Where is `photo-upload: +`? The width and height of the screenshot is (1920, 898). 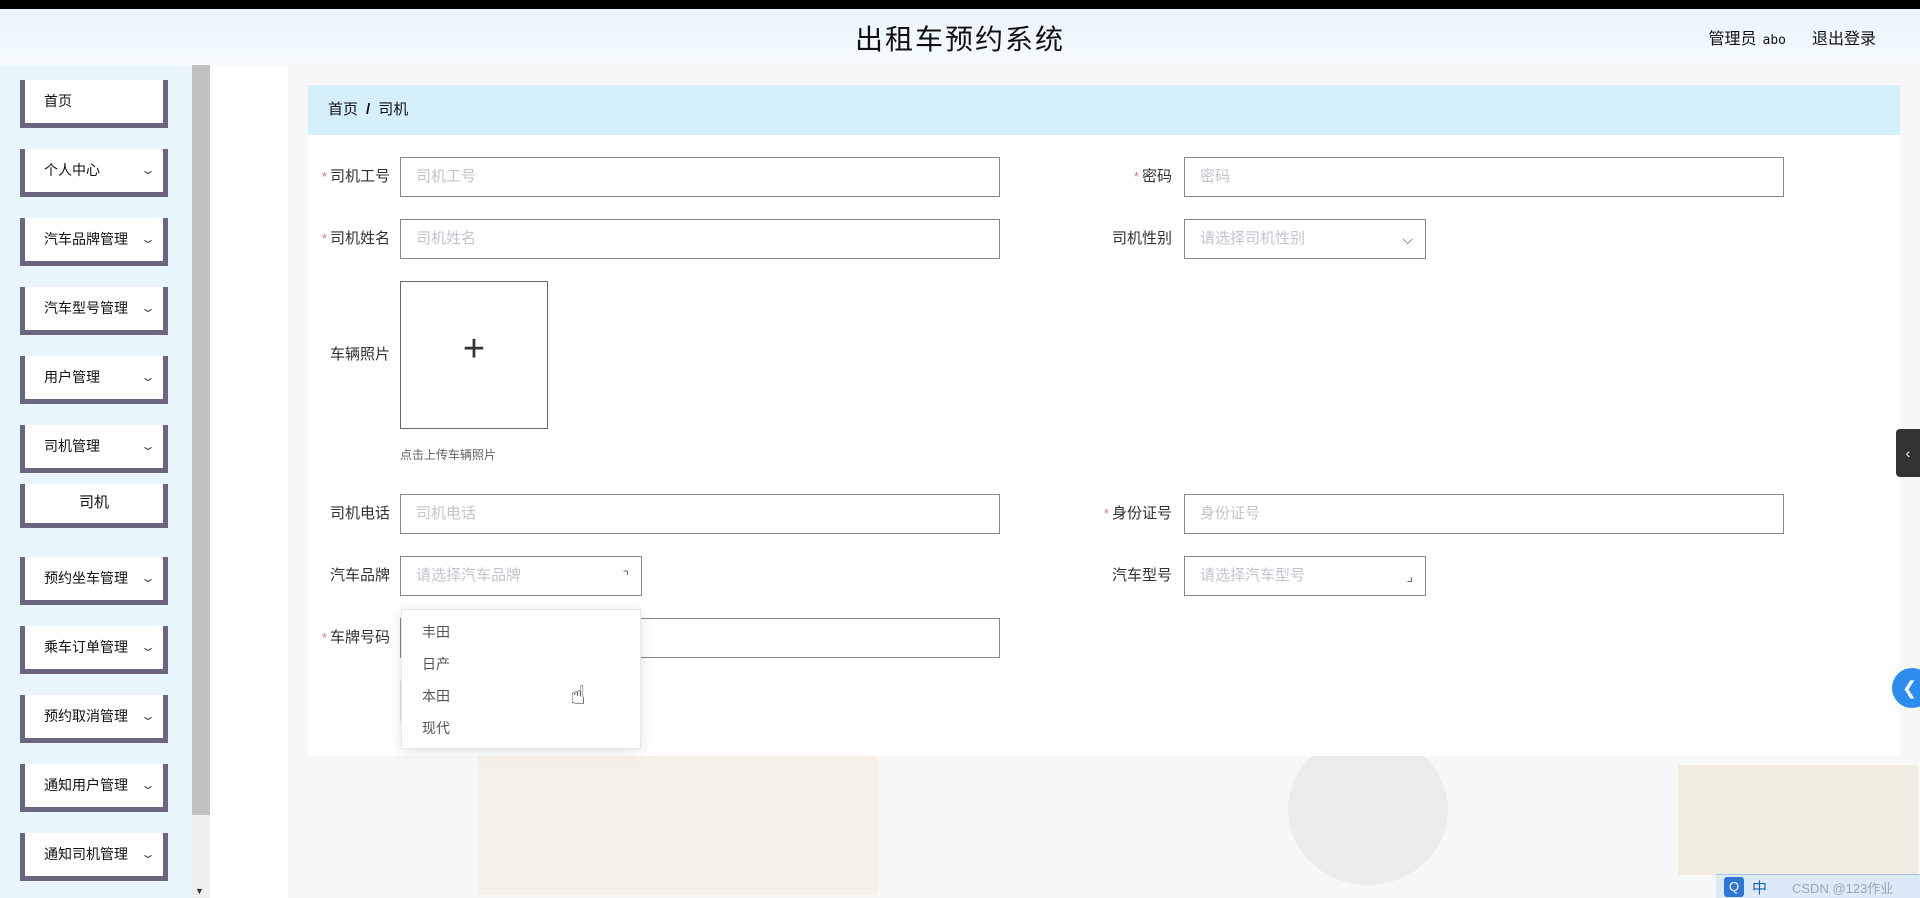
photo-upload: + is located at coordinates (474, 355).